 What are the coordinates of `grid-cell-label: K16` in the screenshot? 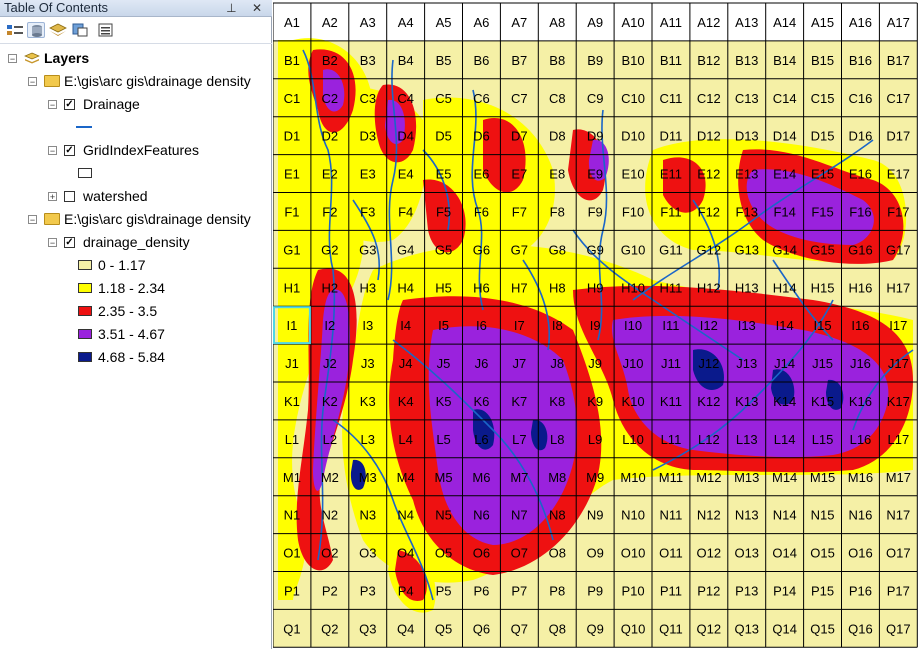 It's located at (860, 401).